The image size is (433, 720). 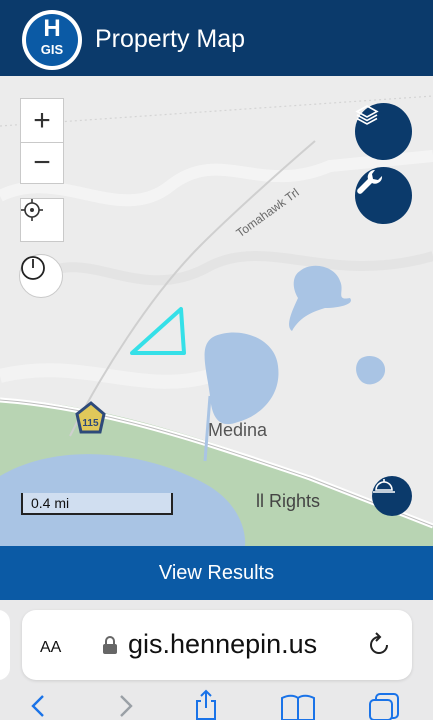 I want to click on page-title: Property Map, so click(x=170, y=39).